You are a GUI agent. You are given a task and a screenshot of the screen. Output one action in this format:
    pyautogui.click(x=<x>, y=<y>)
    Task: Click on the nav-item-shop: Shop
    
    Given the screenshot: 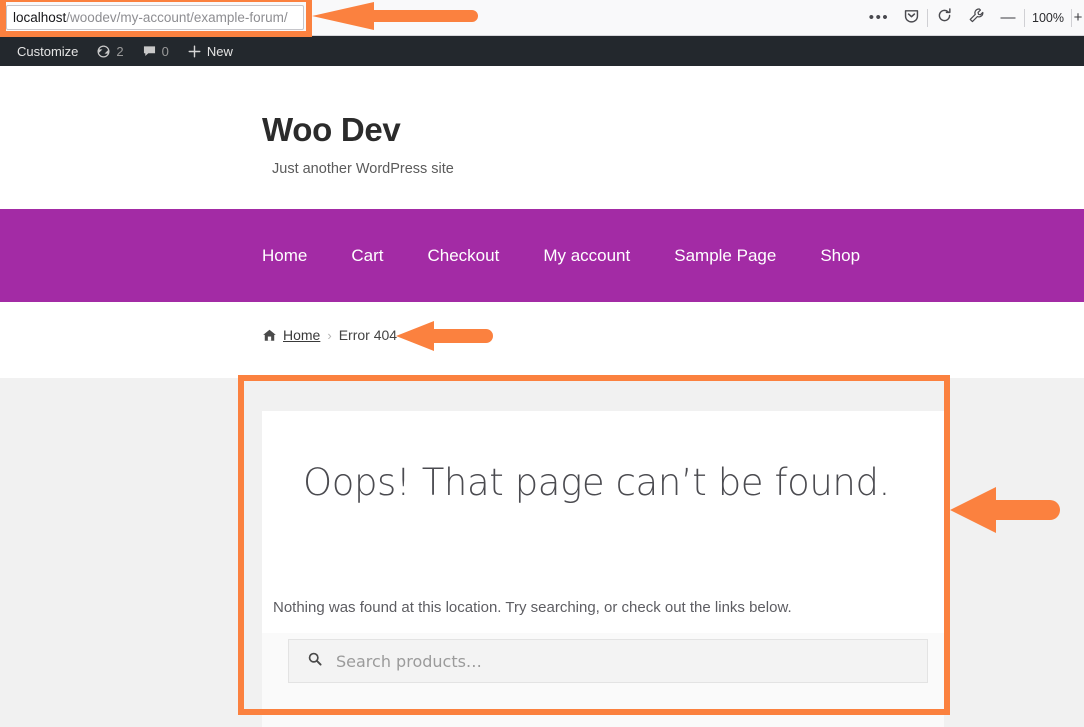 What is the action you would take?
    pyautogui.click(x=840, y=255)
    